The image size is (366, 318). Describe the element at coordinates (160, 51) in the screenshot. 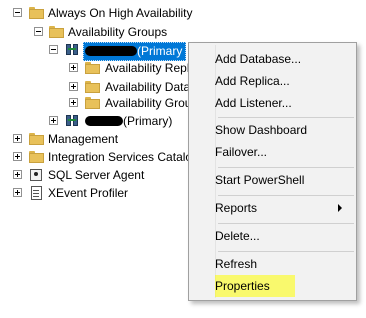

I see `primary-suffix: (Primary` at that location.